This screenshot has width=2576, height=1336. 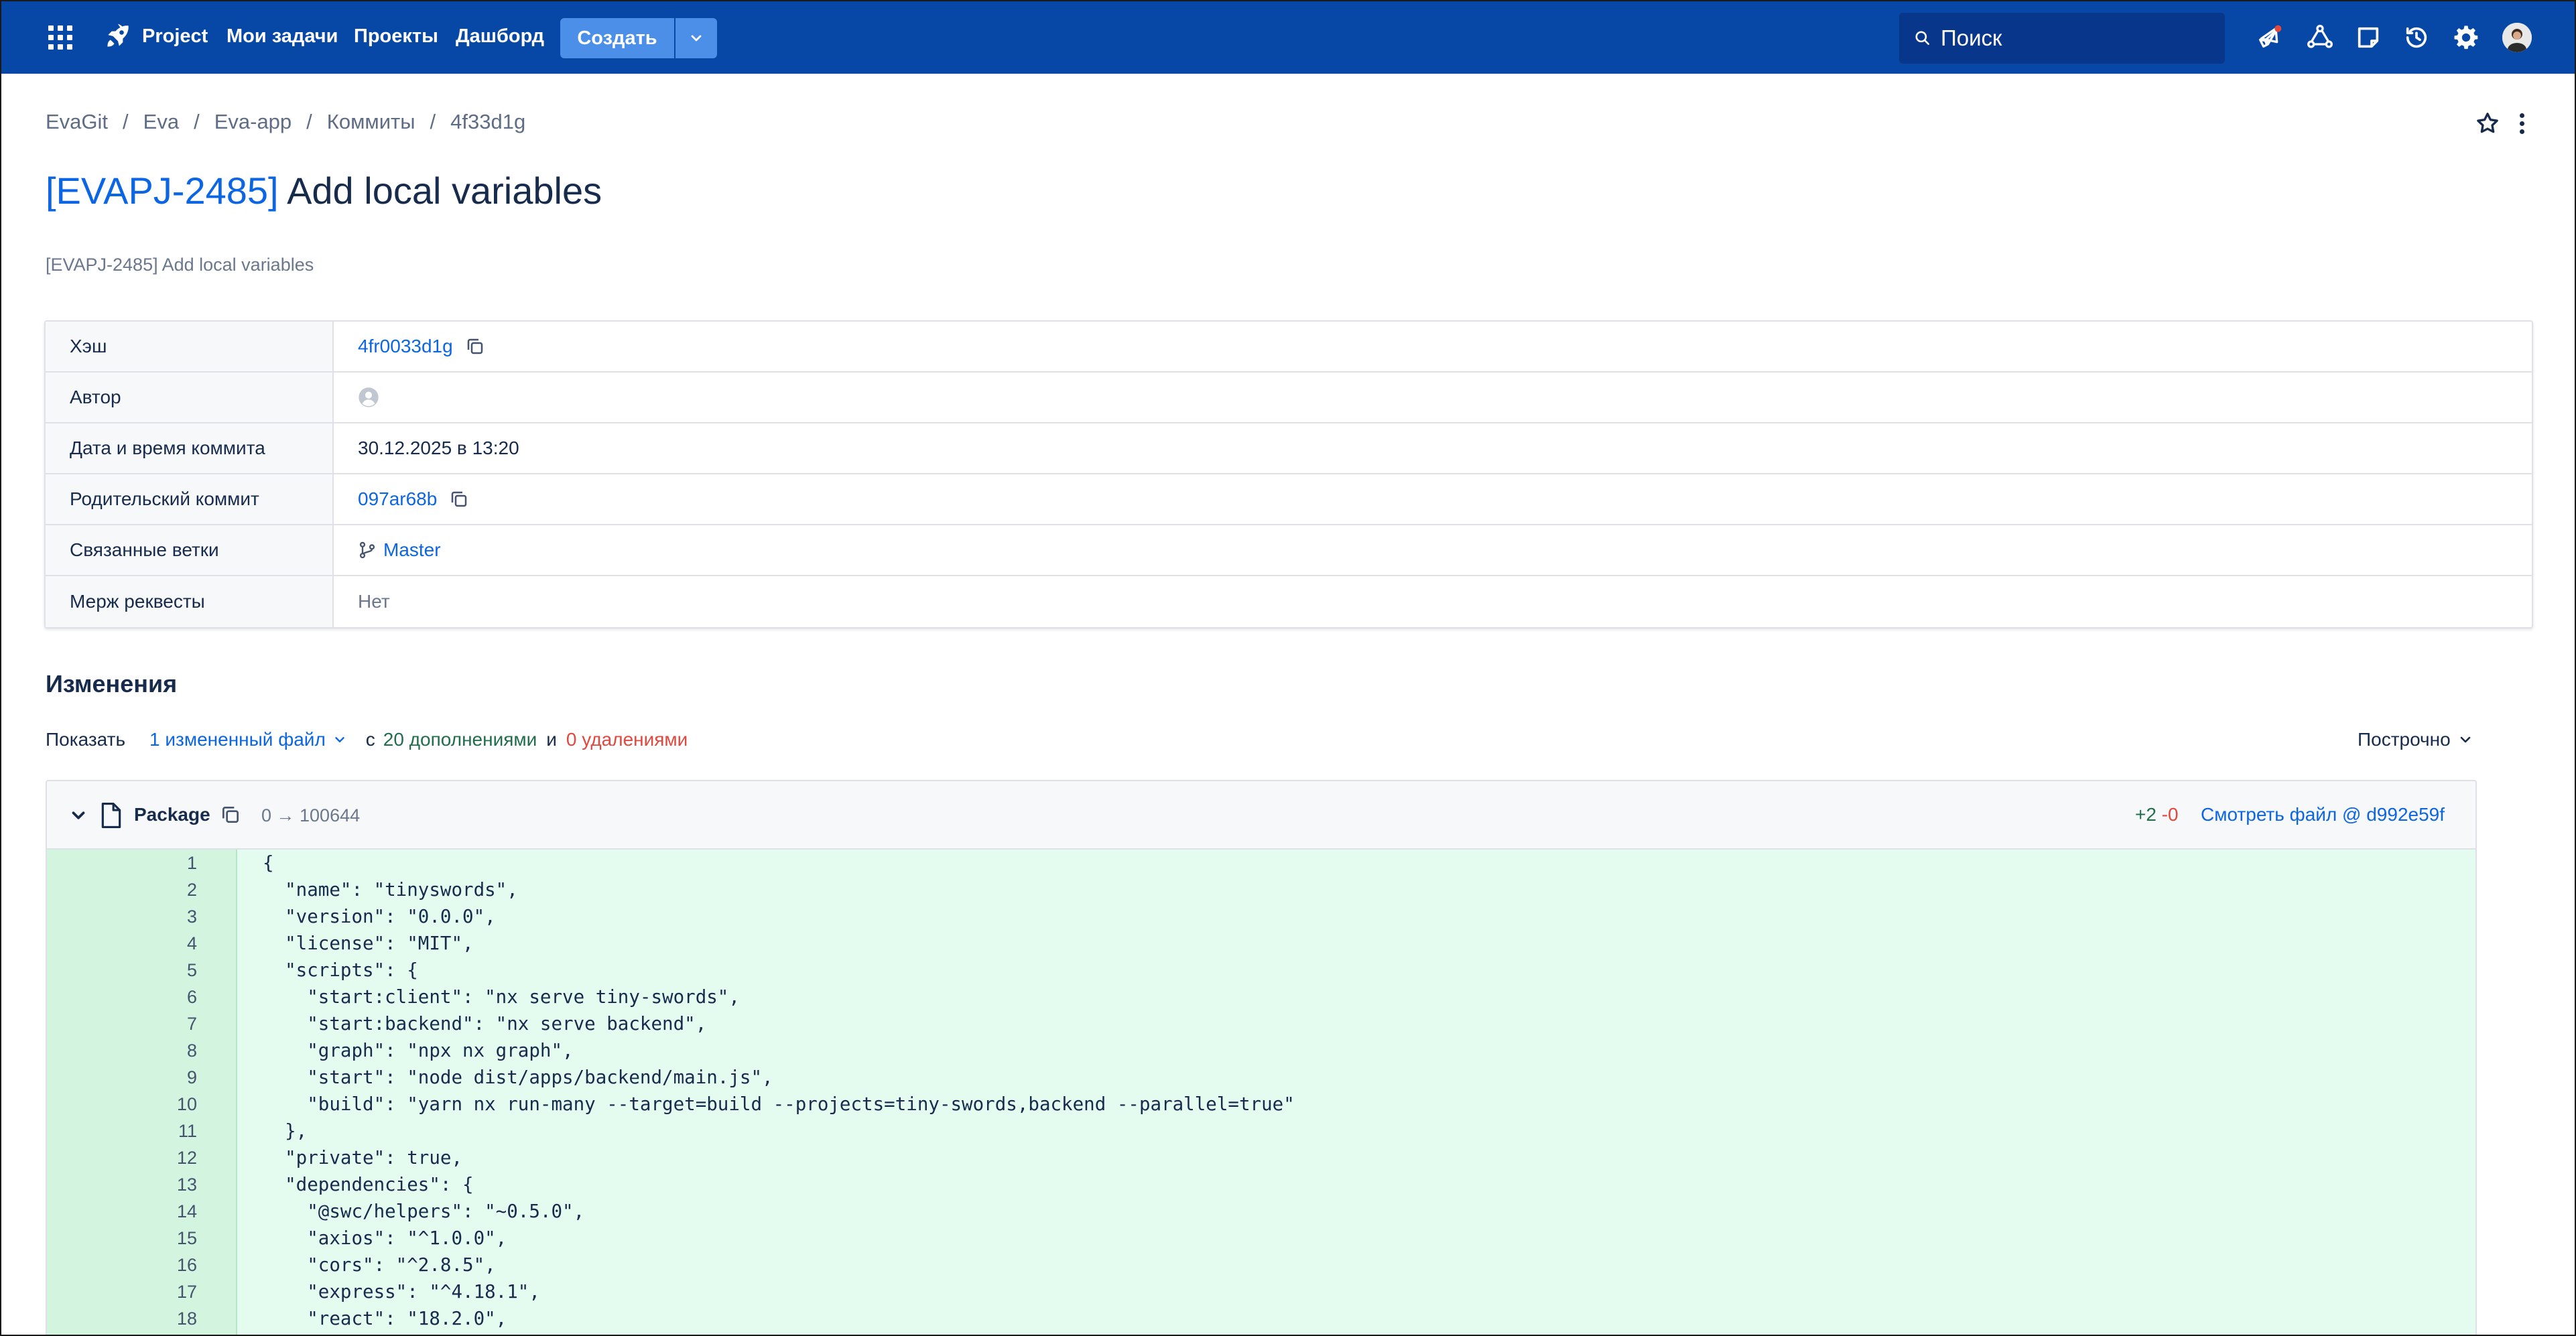 What do you see at coordinates (379, 917) in the screenshot?
I see `line-source: "version": "0.0.0",` at bounding box center [379, 917].